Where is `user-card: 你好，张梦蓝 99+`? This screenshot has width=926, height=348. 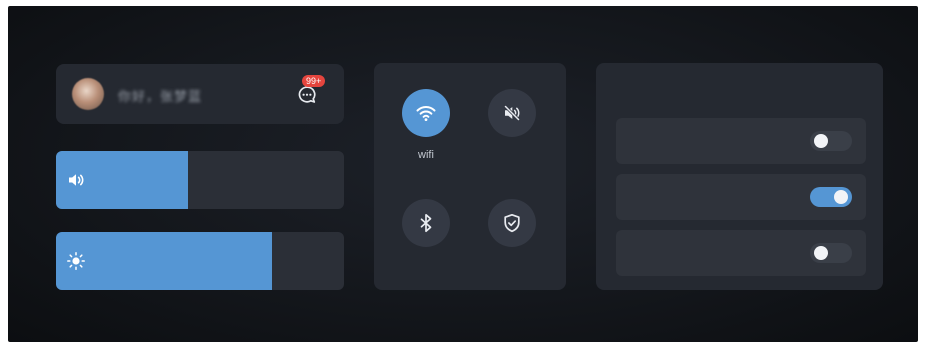 user-card: 你好，张梦蓝 99+ is located at coordinates (200, 94).